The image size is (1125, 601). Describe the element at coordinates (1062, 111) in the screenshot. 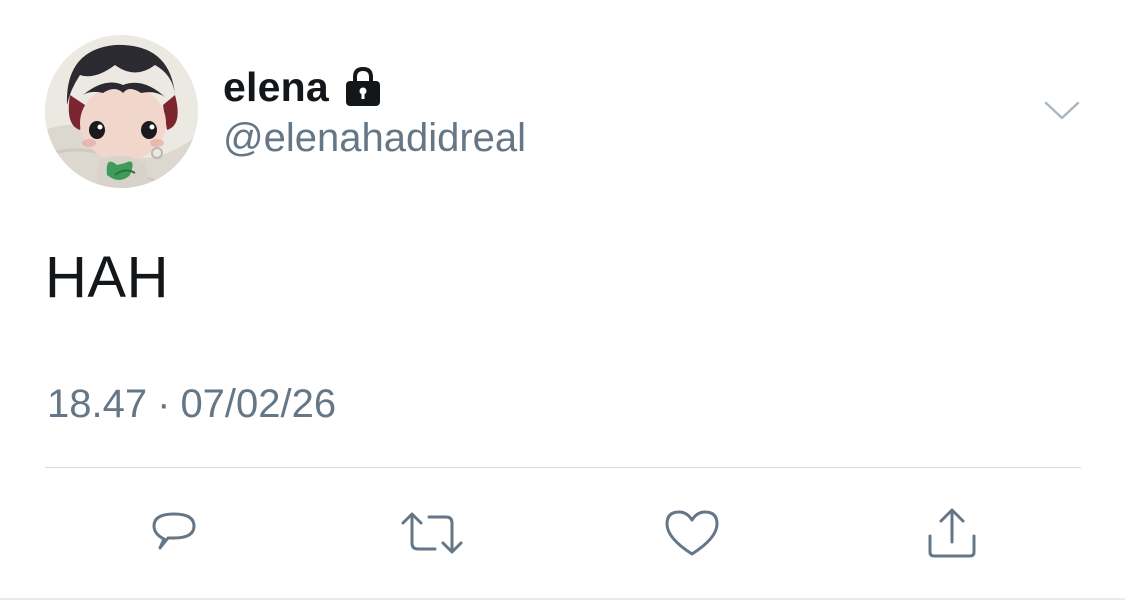

I see `chevron-down-icon` at that location.